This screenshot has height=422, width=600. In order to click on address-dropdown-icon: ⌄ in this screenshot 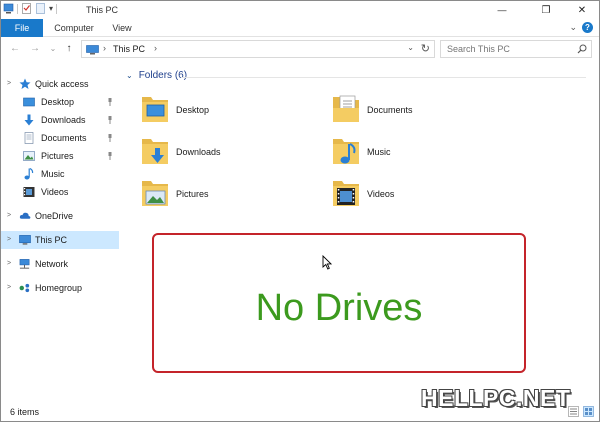, I will do `click(410, 47)`.